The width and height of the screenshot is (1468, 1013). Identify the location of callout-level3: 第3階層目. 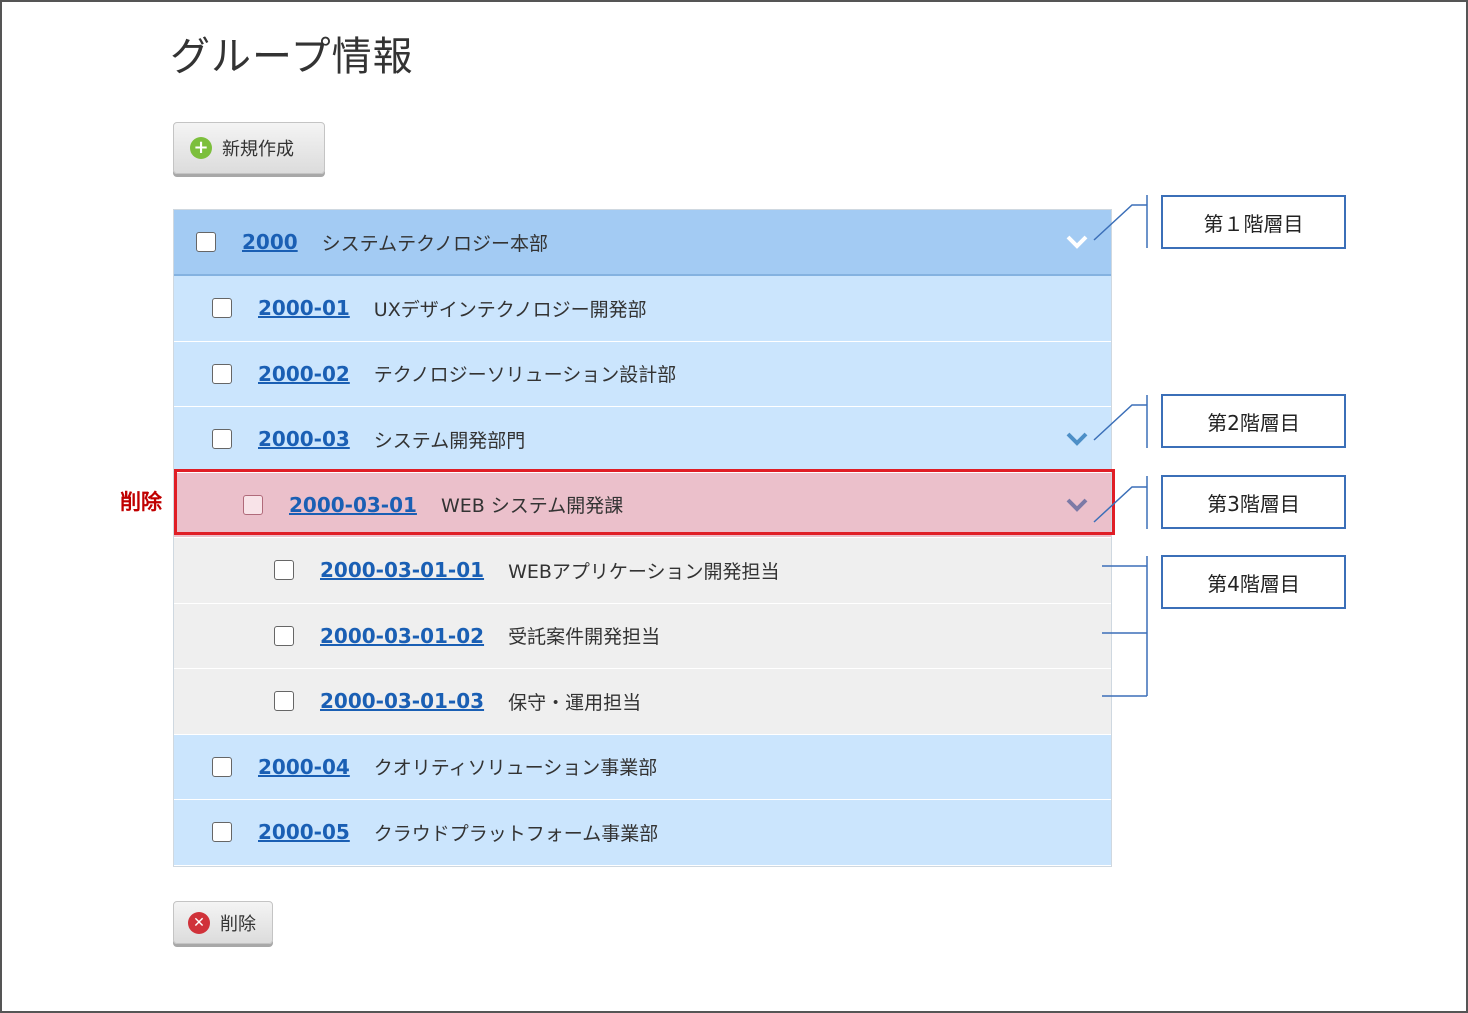
(1253, 502).